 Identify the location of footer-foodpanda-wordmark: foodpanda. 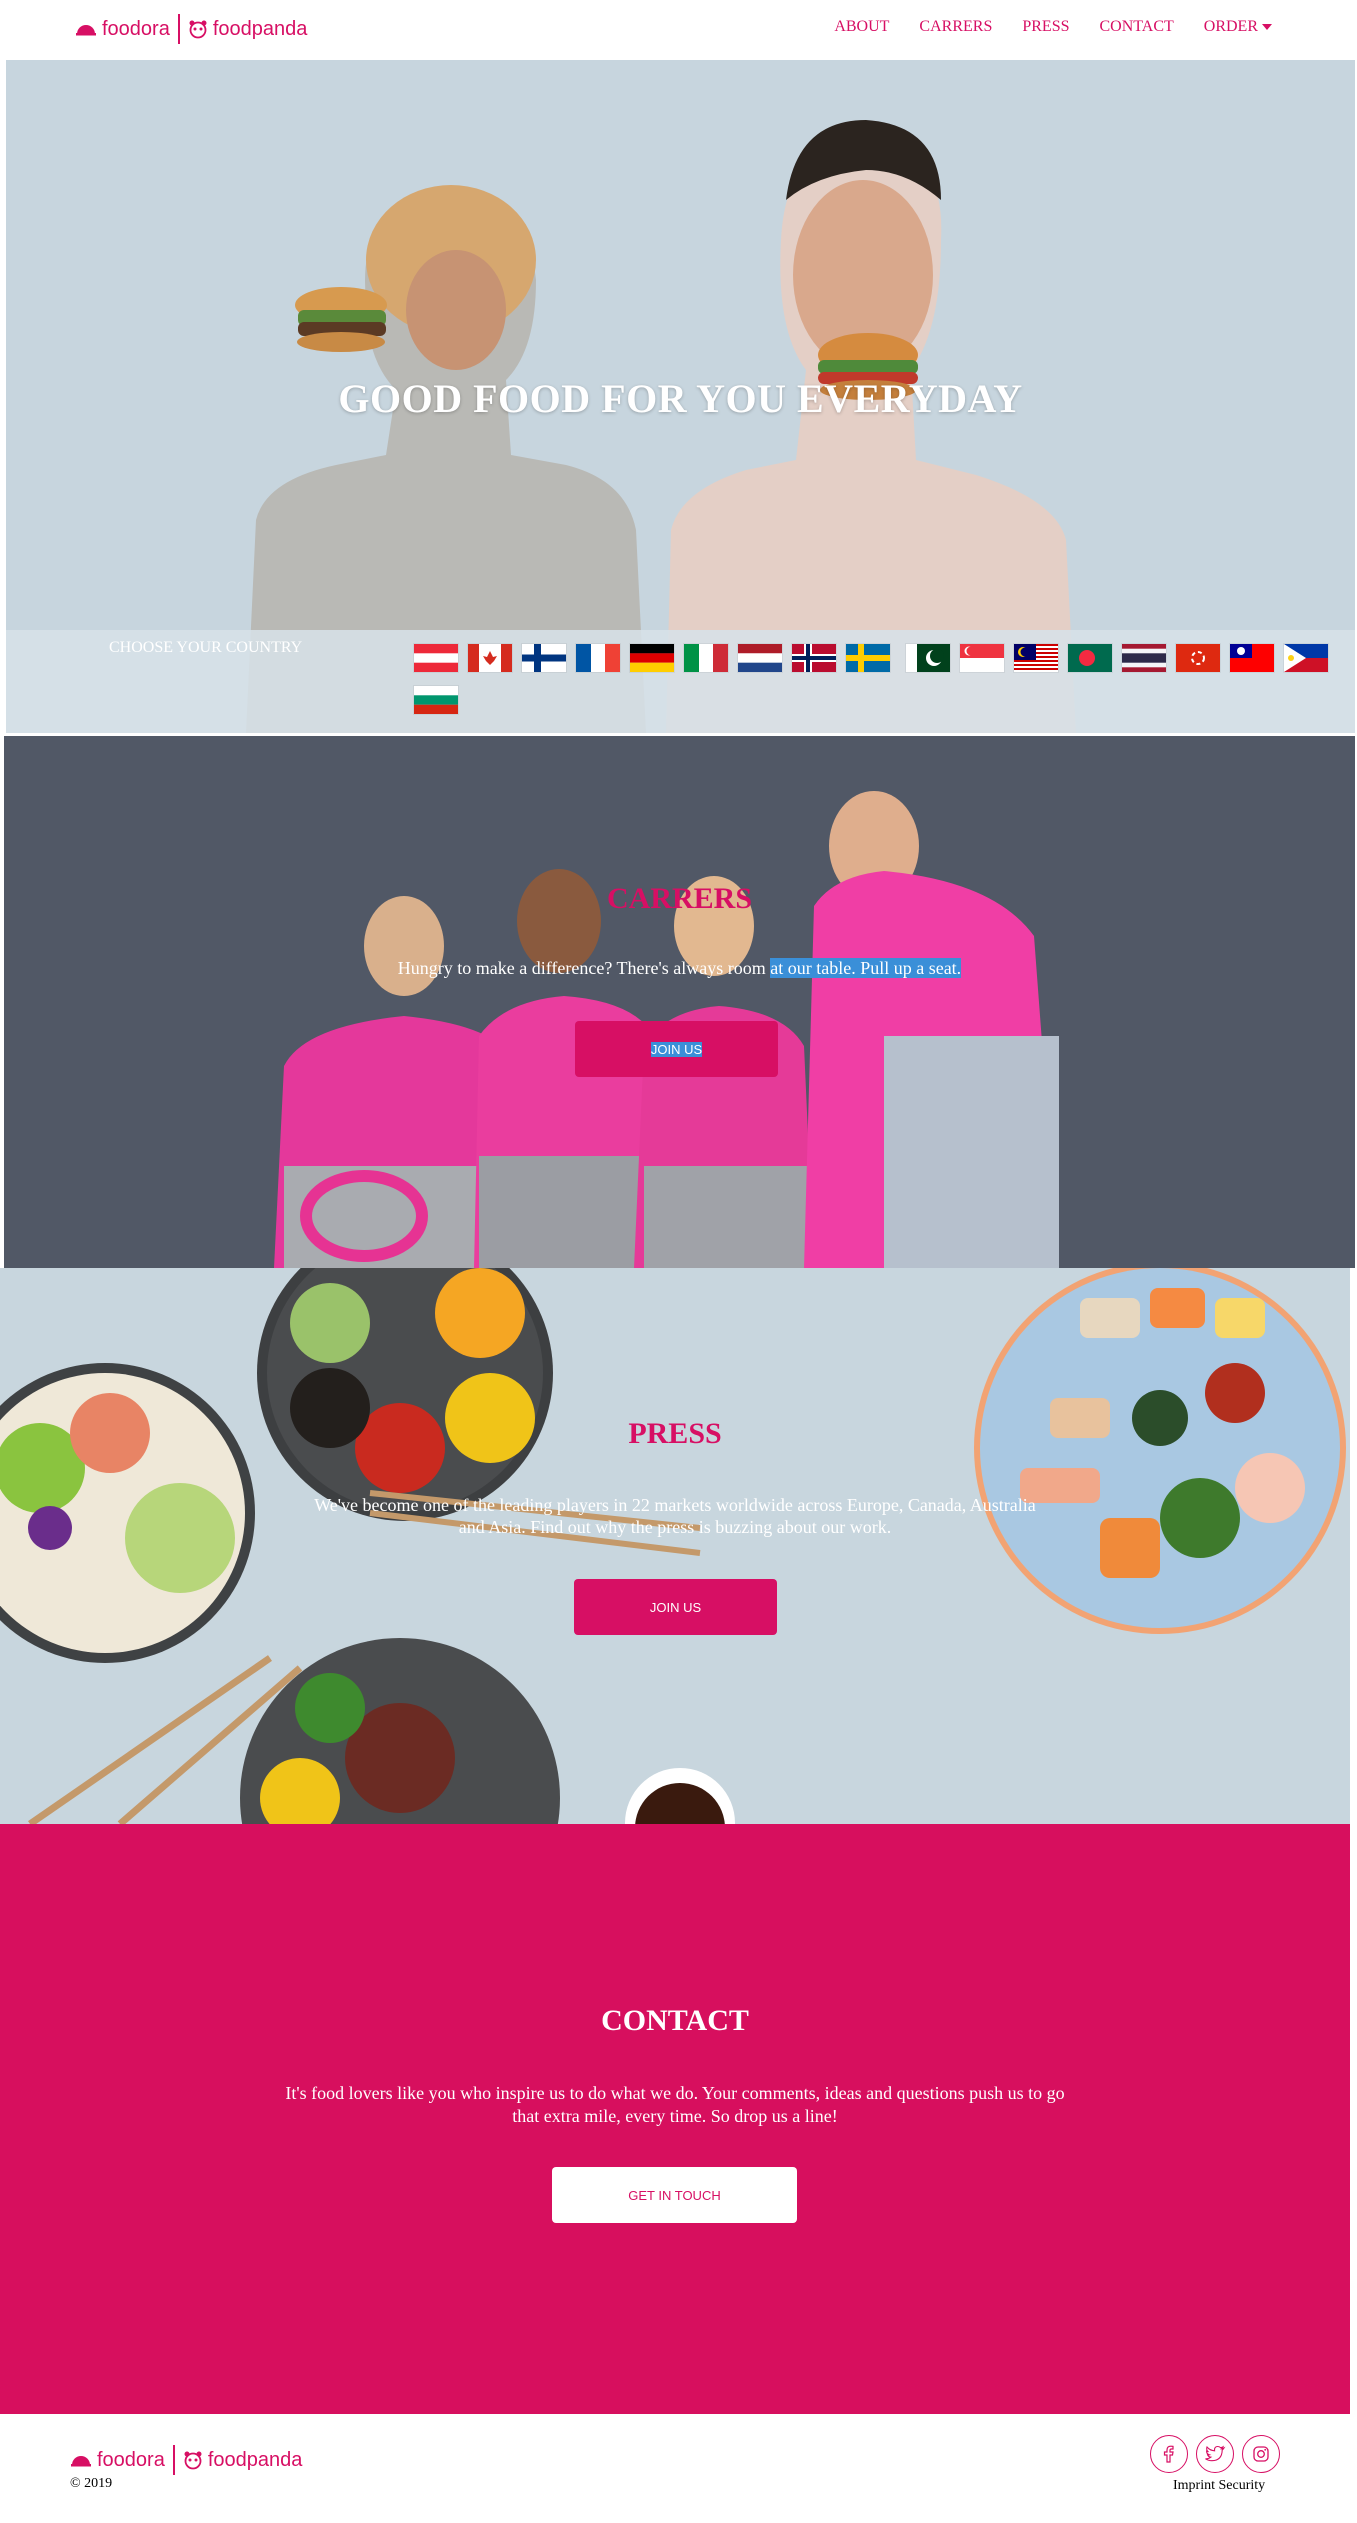
(255, 2459).